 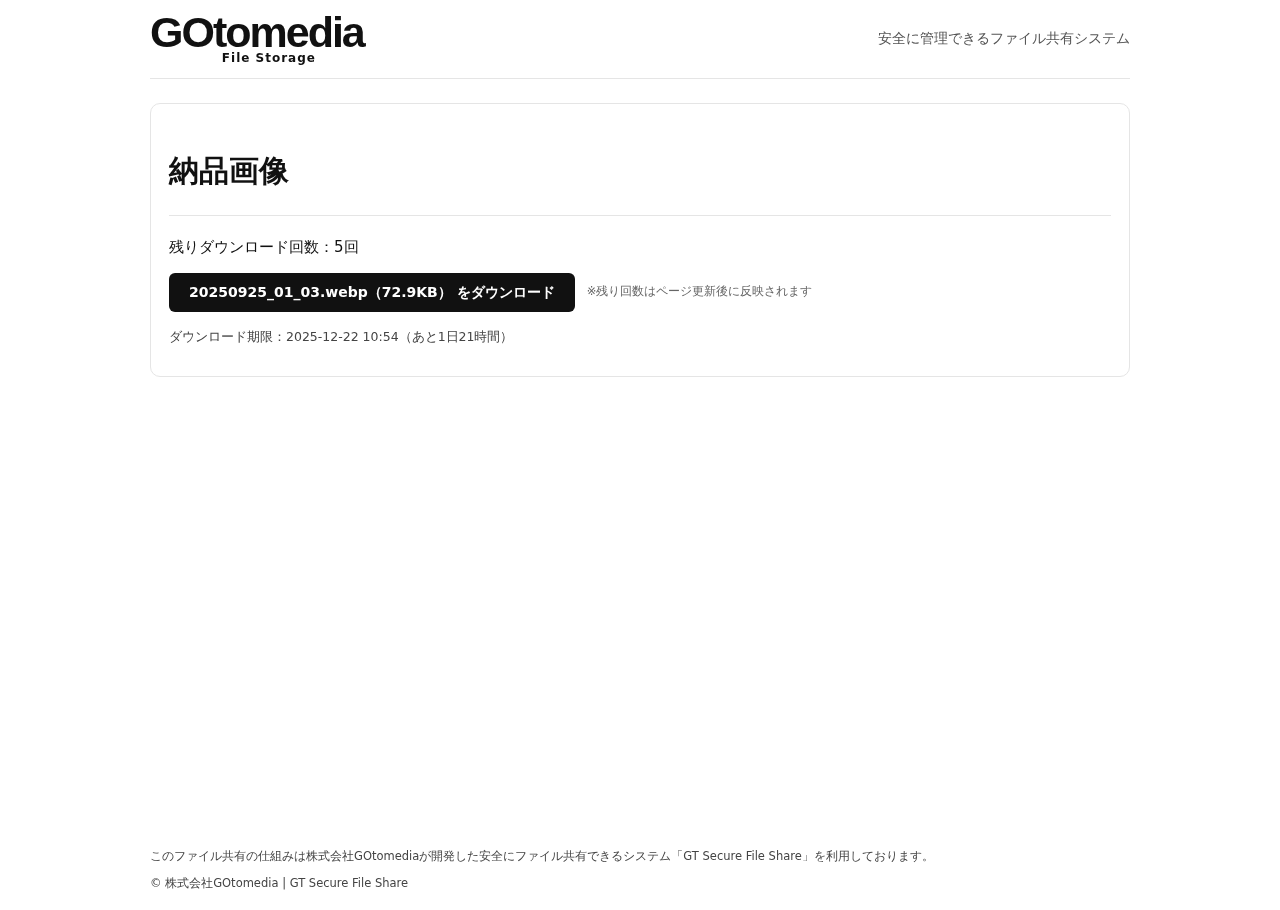 I want to click on refresh-note: ※残り回数はページ更新後に反映されます, so click(x=699, y=292).